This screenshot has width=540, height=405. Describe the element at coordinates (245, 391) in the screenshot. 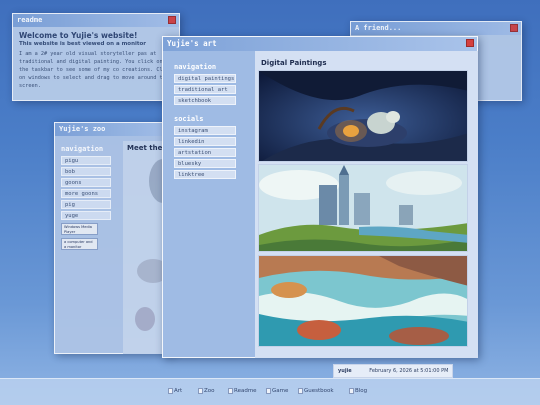

I see `taskbar-readme-label: Readme` at that location.